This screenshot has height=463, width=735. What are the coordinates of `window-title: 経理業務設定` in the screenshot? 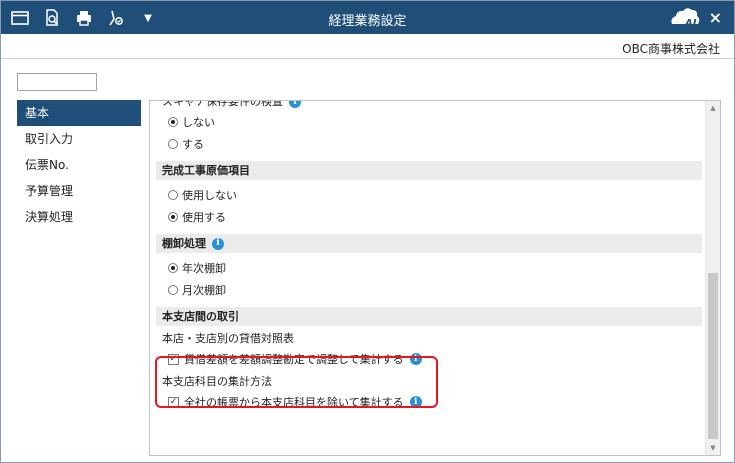 It's located at (367, 21).